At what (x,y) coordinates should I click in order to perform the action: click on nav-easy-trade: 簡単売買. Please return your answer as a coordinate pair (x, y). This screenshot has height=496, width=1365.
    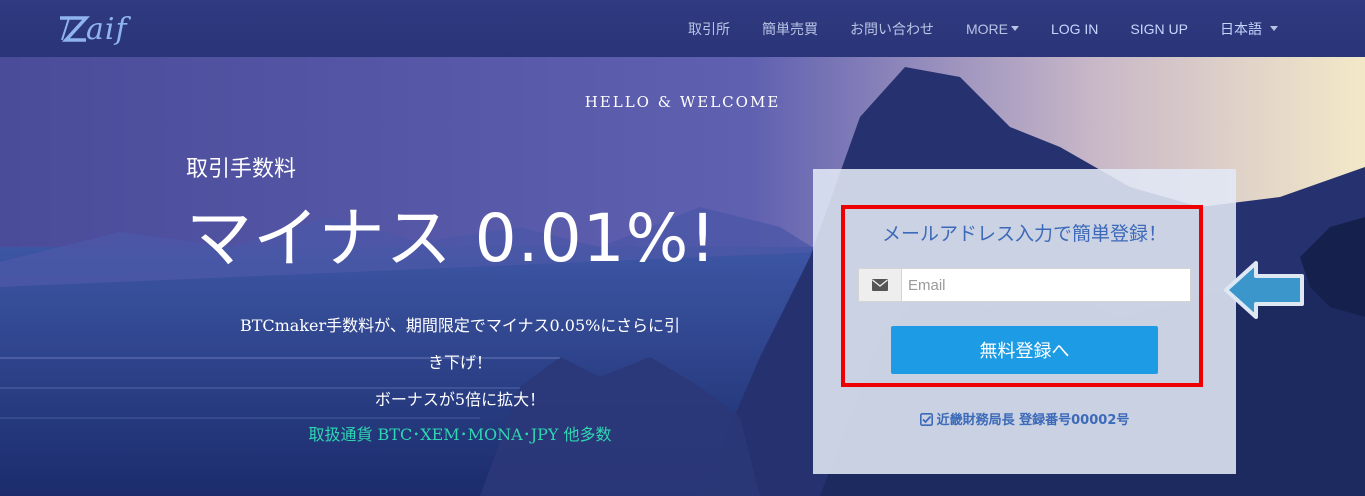
    Looking at the image, I should click on (790, 29).